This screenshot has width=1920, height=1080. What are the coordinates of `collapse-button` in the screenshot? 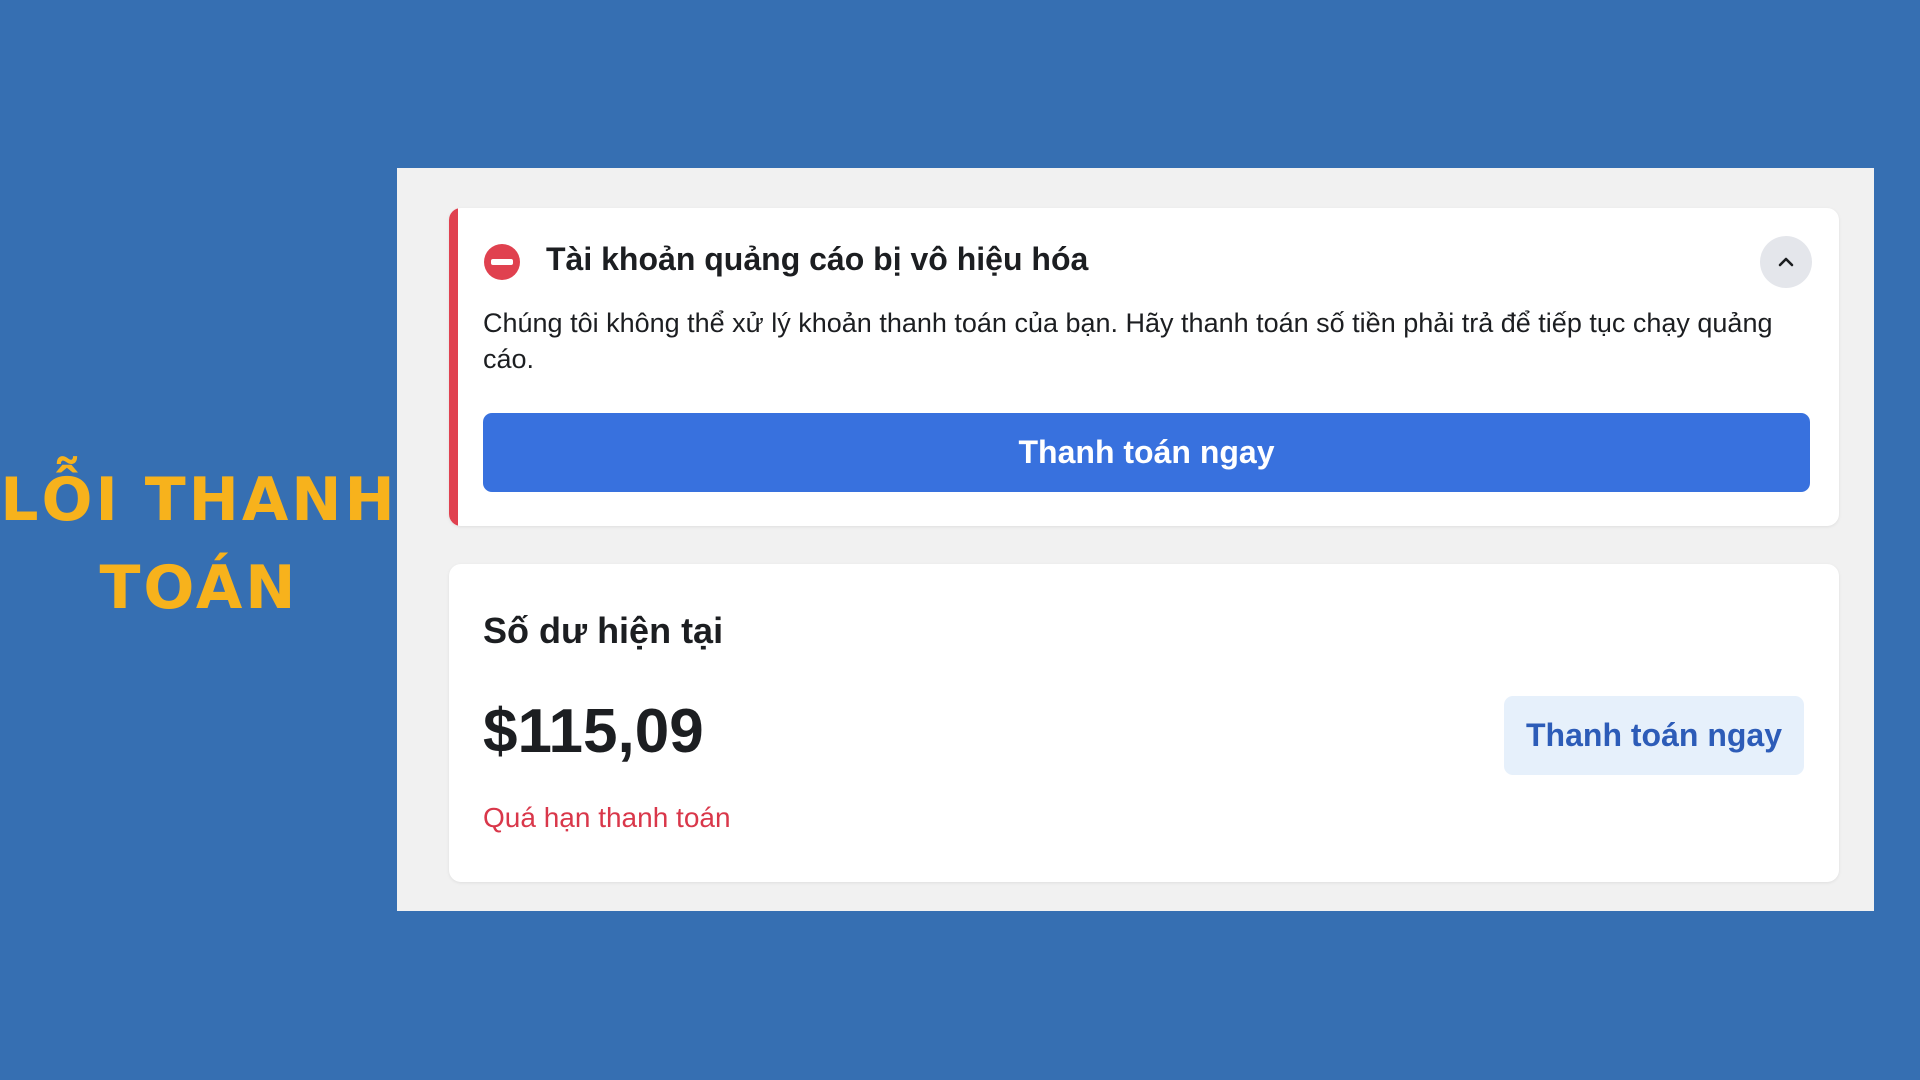 It's located at (1786, 262).